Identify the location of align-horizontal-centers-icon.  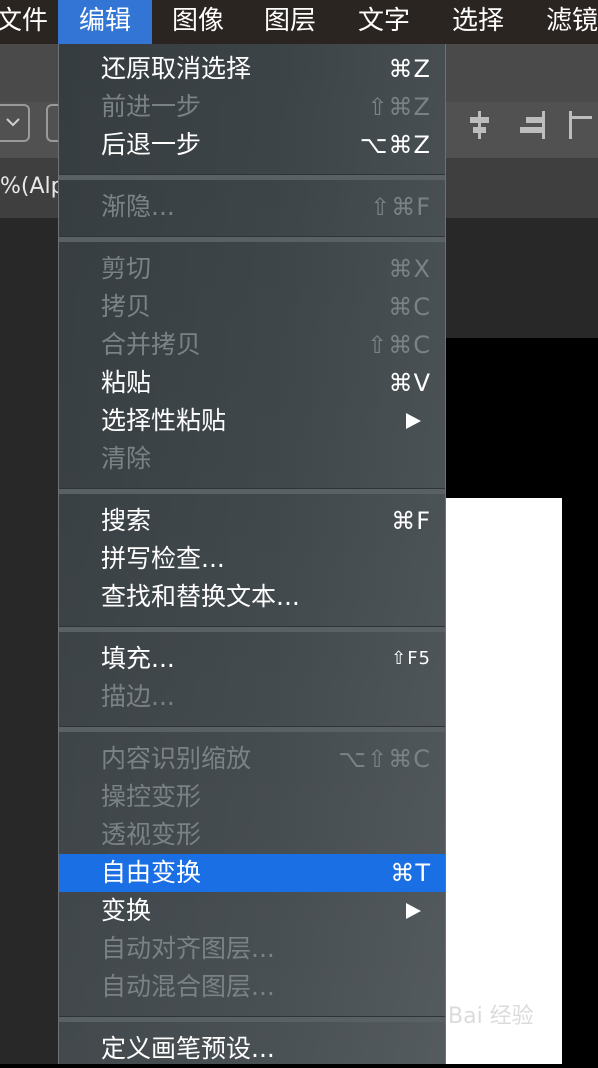
(479, 125).